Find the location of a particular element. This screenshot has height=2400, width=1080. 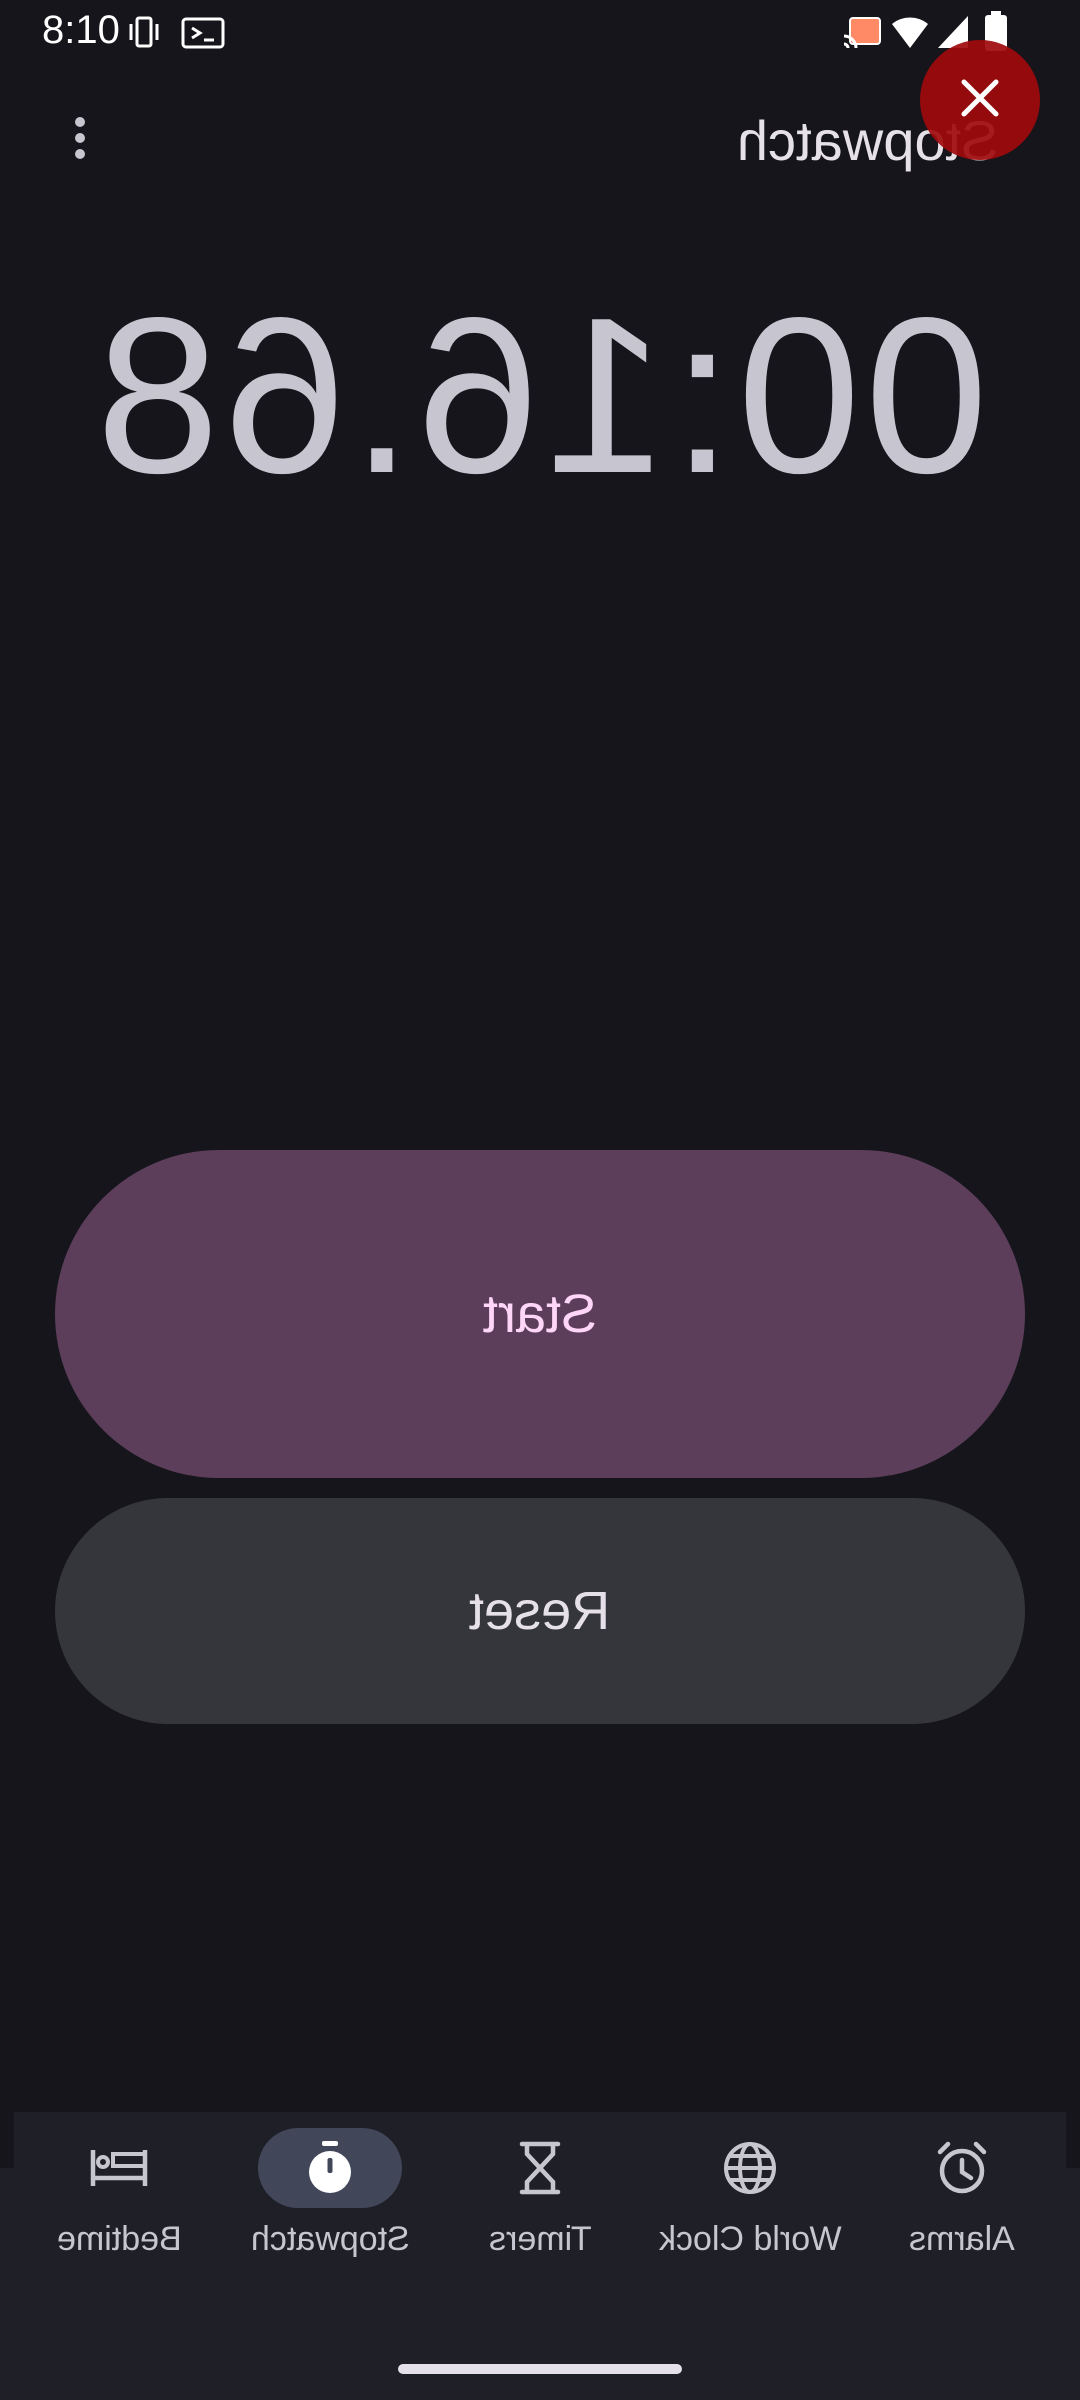

alarm-icon is located at coordinates (962, 2168).